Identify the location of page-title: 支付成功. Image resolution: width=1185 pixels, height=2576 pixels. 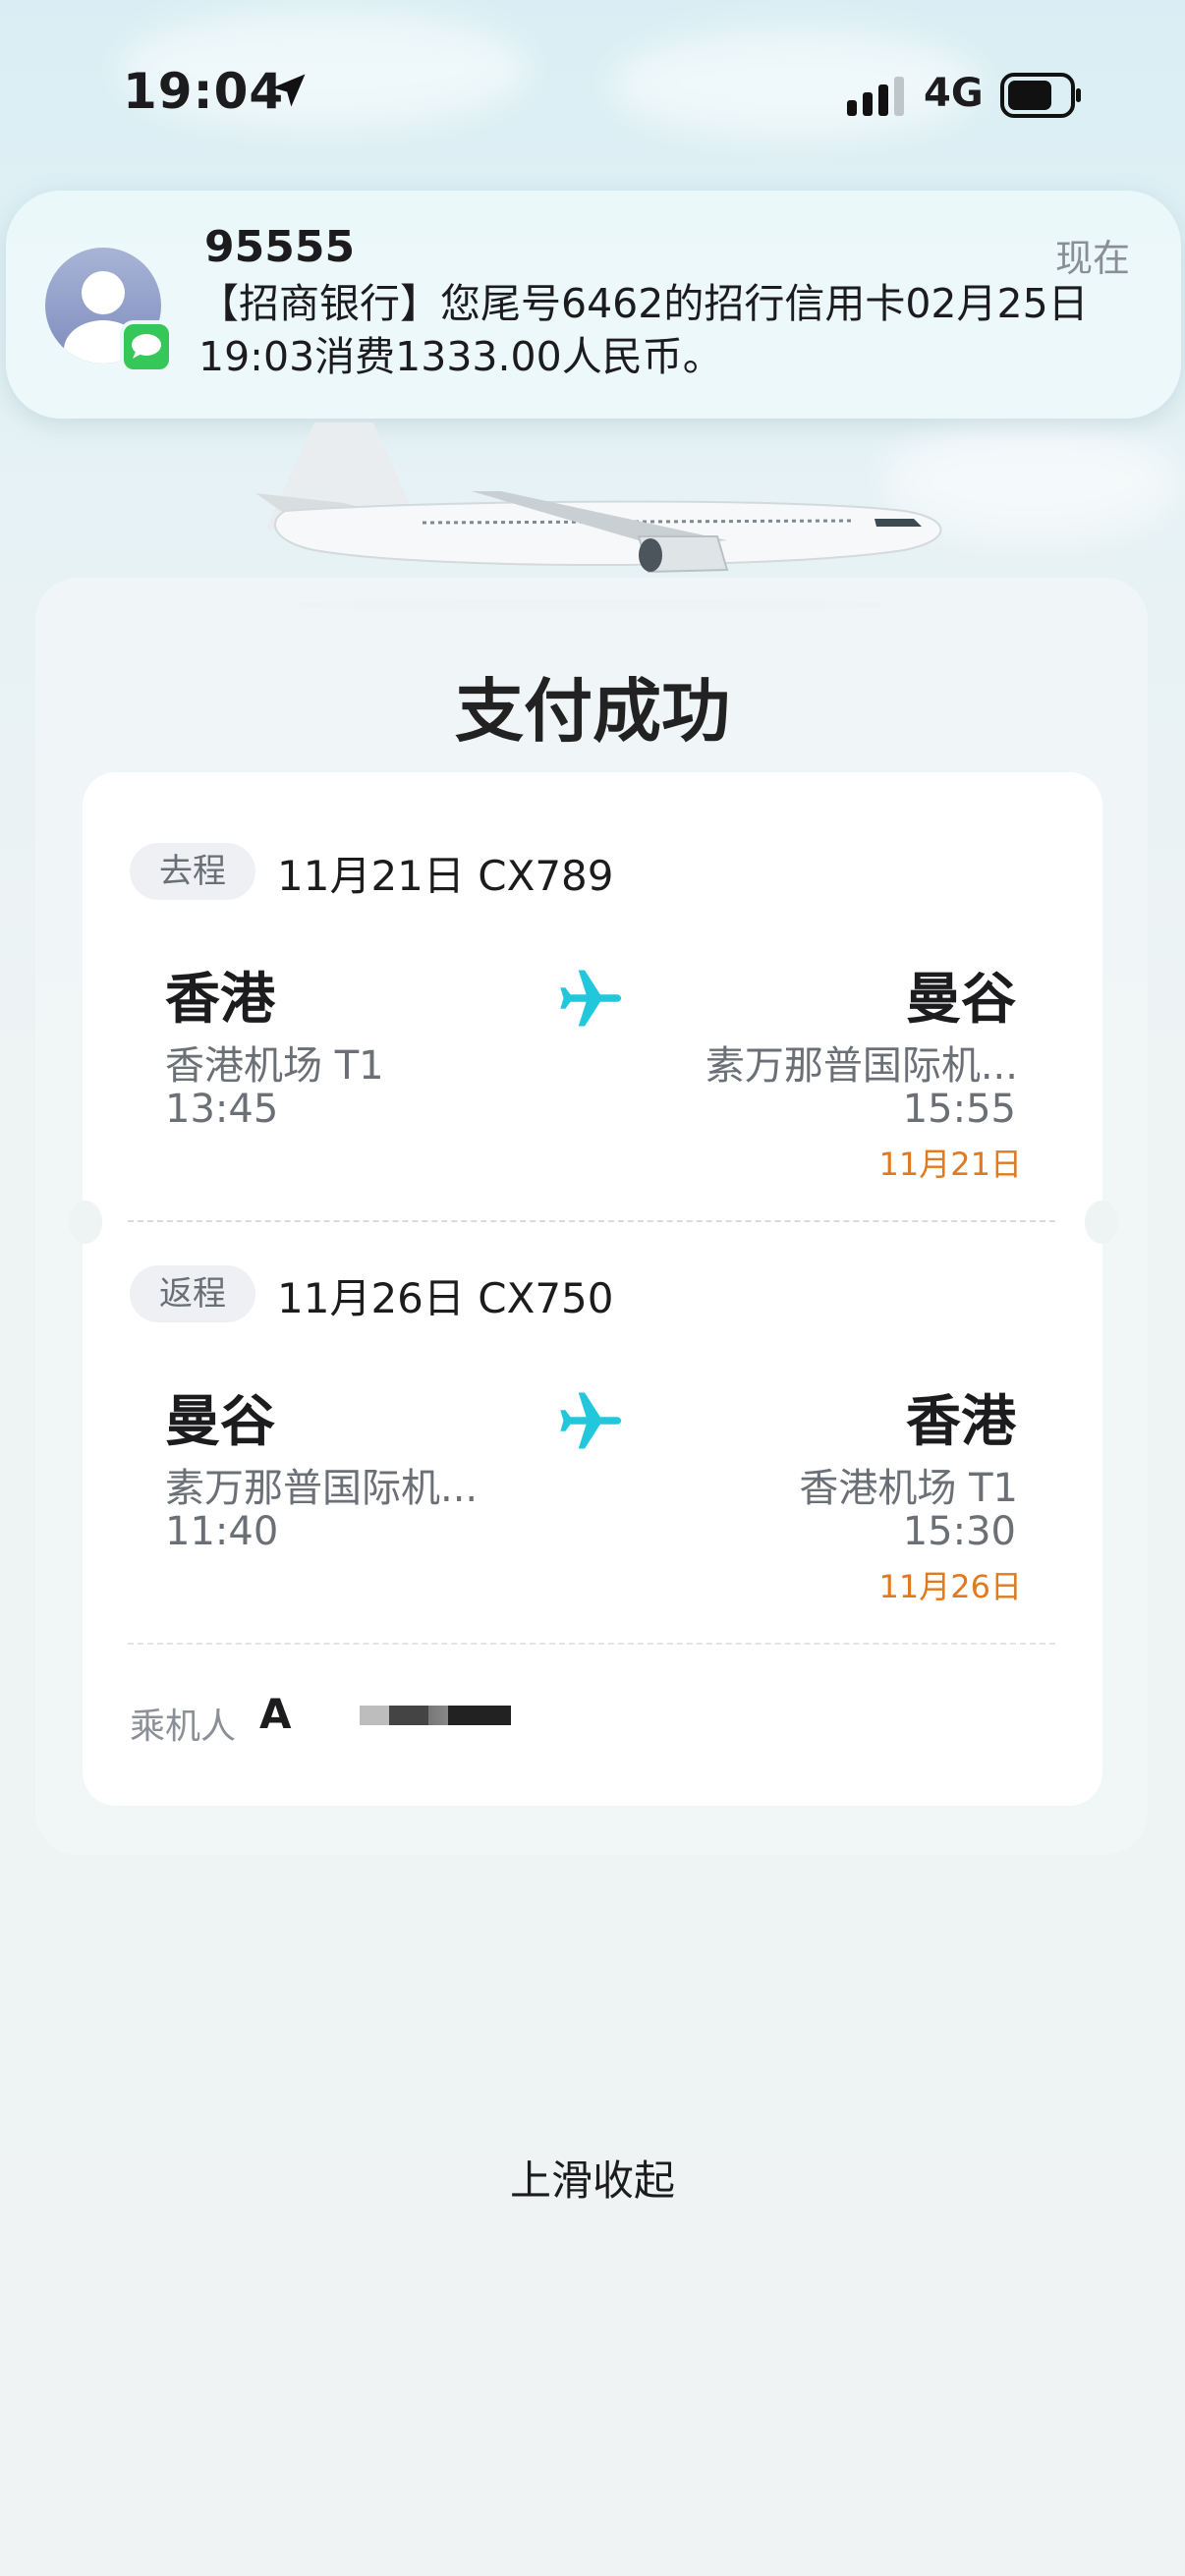
(592, 711).